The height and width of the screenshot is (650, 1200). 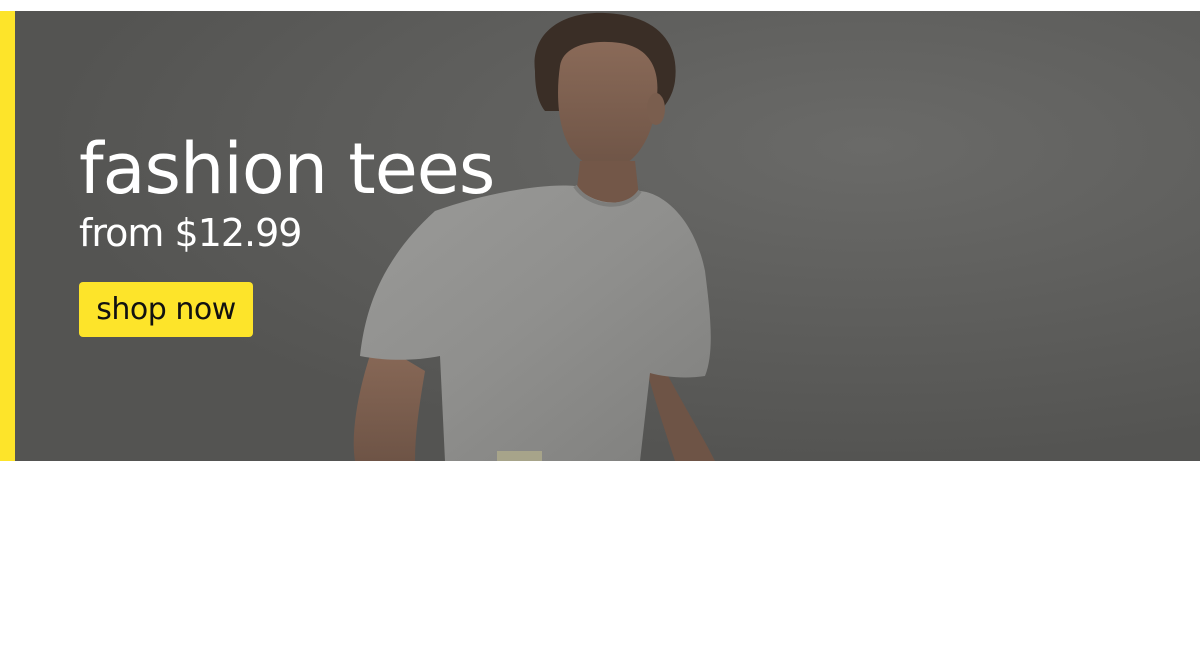 What do you see at coordinates (166, 309) in the screenshot?
I see `shop-now-button: shop now` at bounding box center [166, 309].